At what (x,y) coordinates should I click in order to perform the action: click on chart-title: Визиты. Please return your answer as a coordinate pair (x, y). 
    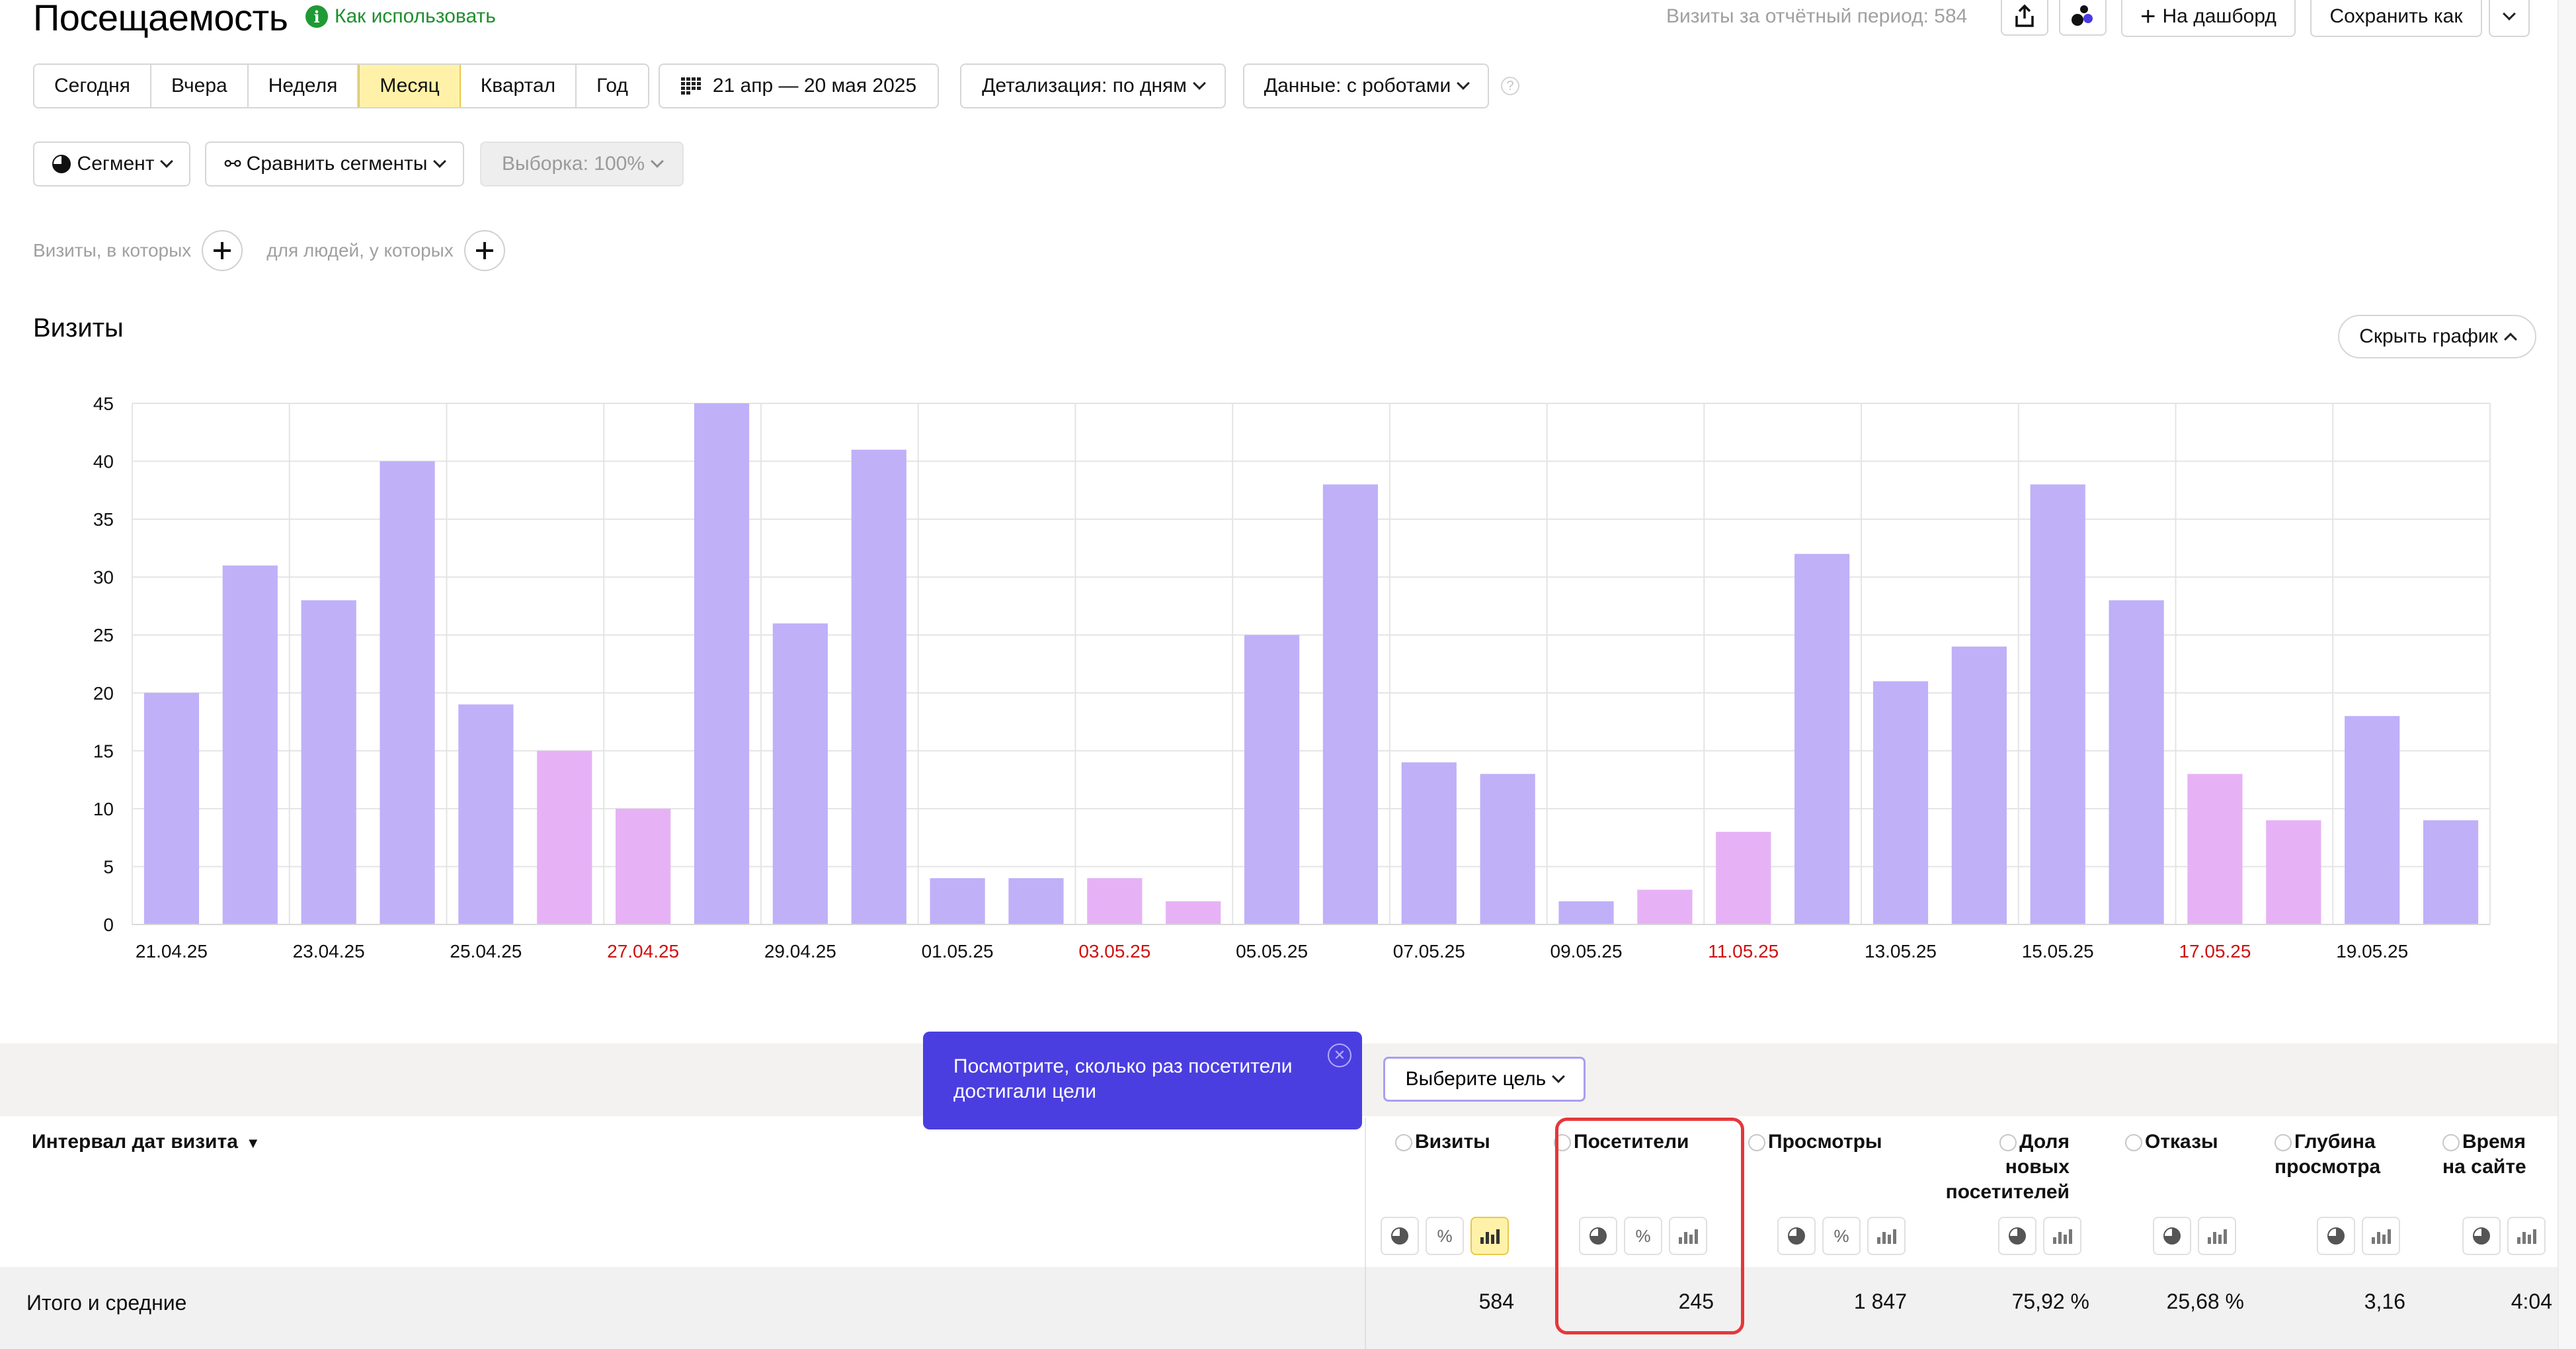
    Looking at the image, I should click on (79, 328).